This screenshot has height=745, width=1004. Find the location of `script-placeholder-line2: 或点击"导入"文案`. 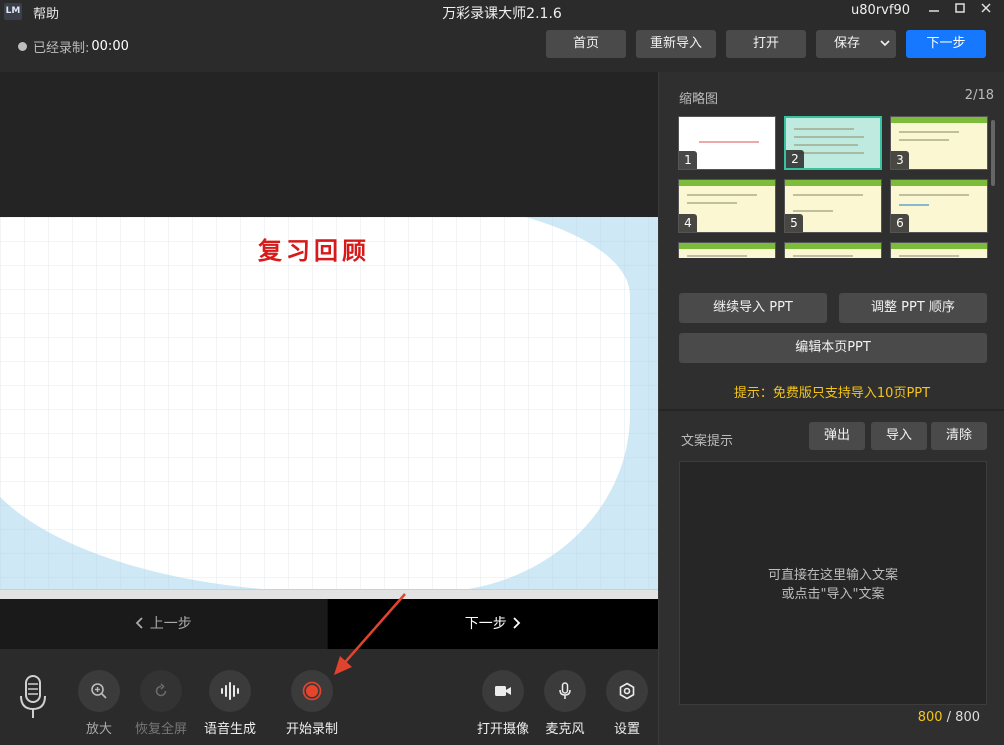

script-placeholder-line2: 或点击"导入"文案 is located at coordinates (833, 594).